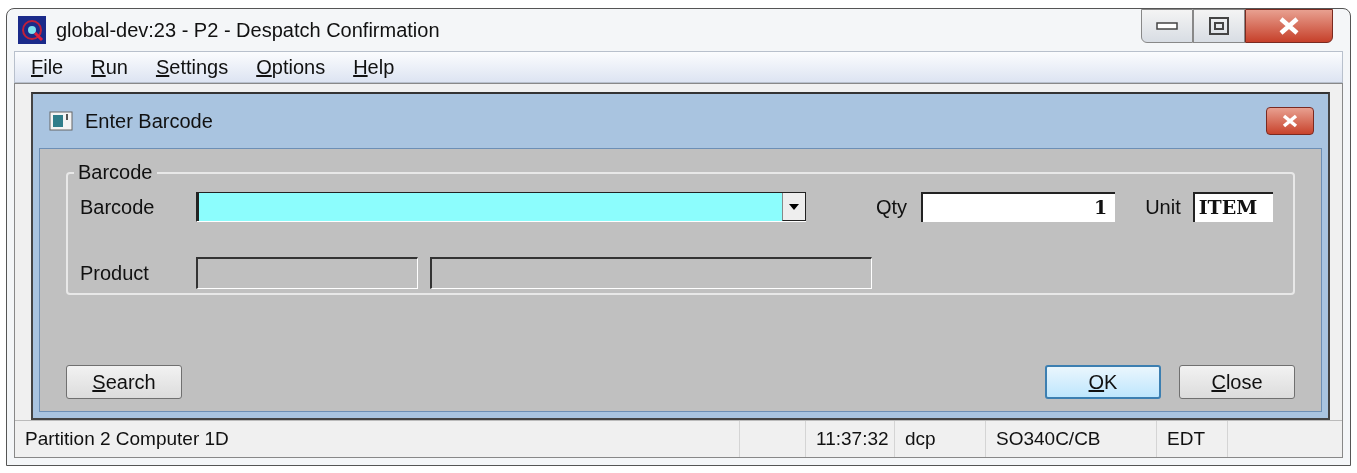 Image resolution: width=1357 pixels, height=473 pixels. I want to click on minimize-icon, so click(1167, 26).